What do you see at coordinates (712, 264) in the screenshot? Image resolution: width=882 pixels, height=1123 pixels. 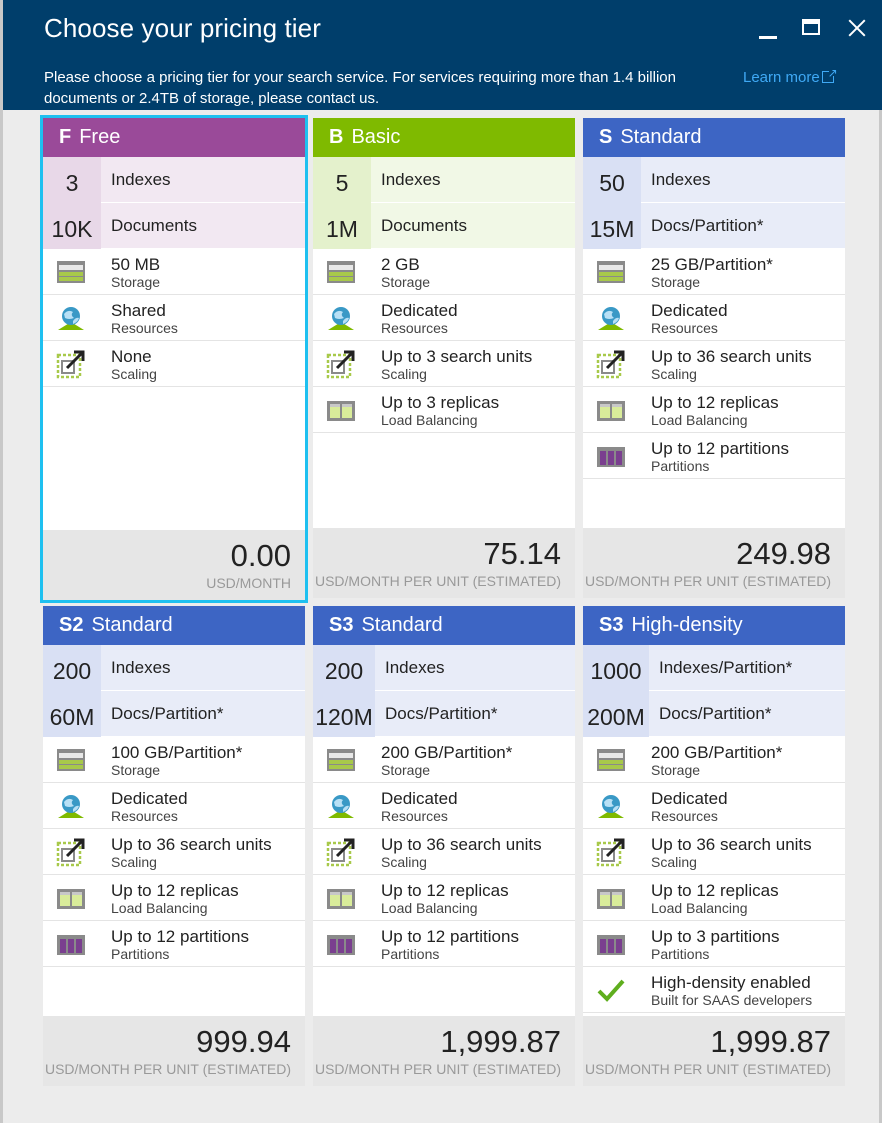 I see `feature-value: 25 GB/Partition*` at bounding box center [712, 264].